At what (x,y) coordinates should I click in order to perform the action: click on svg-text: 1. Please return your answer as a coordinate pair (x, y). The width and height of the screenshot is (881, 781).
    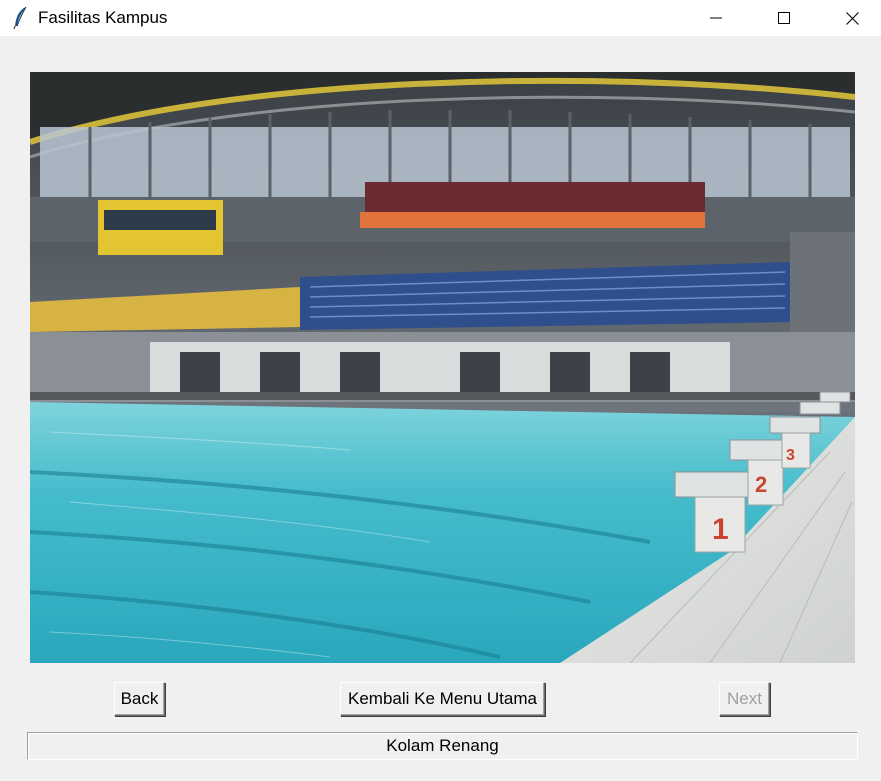
    Looking at the image, I should click on (720, 529).